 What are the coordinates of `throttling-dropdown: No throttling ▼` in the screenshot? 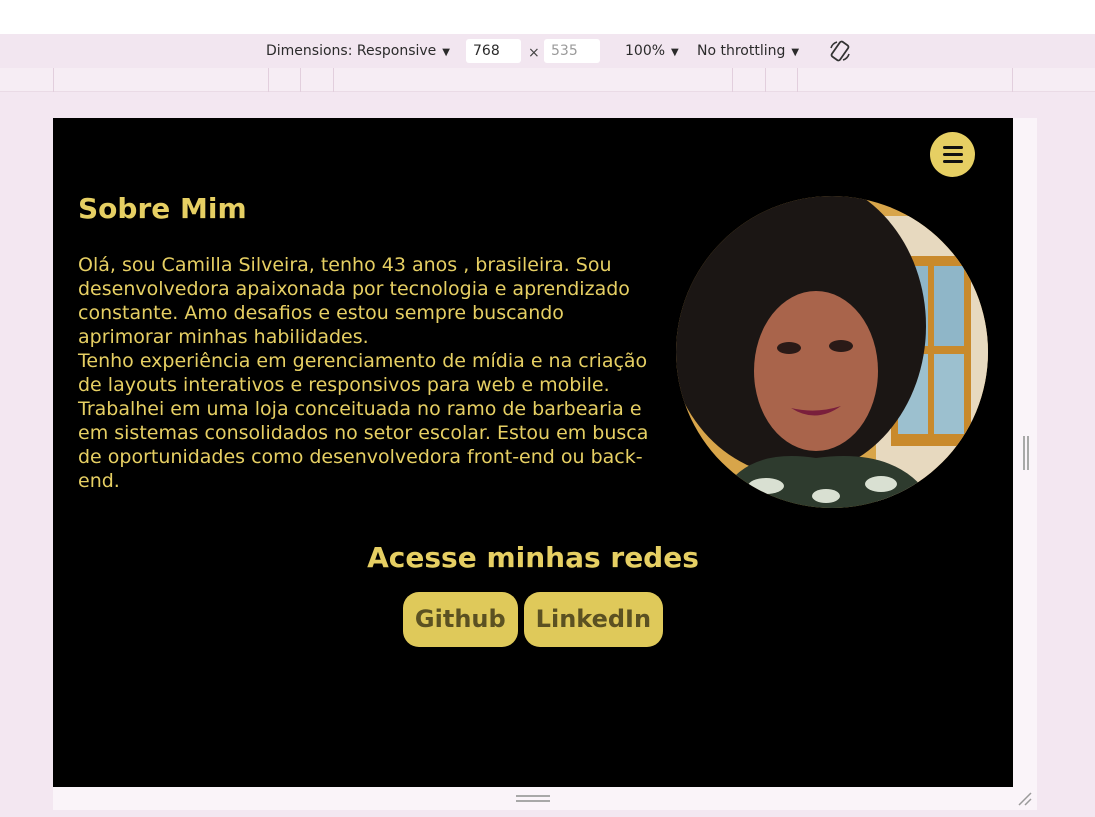 It's located at (748, 51).